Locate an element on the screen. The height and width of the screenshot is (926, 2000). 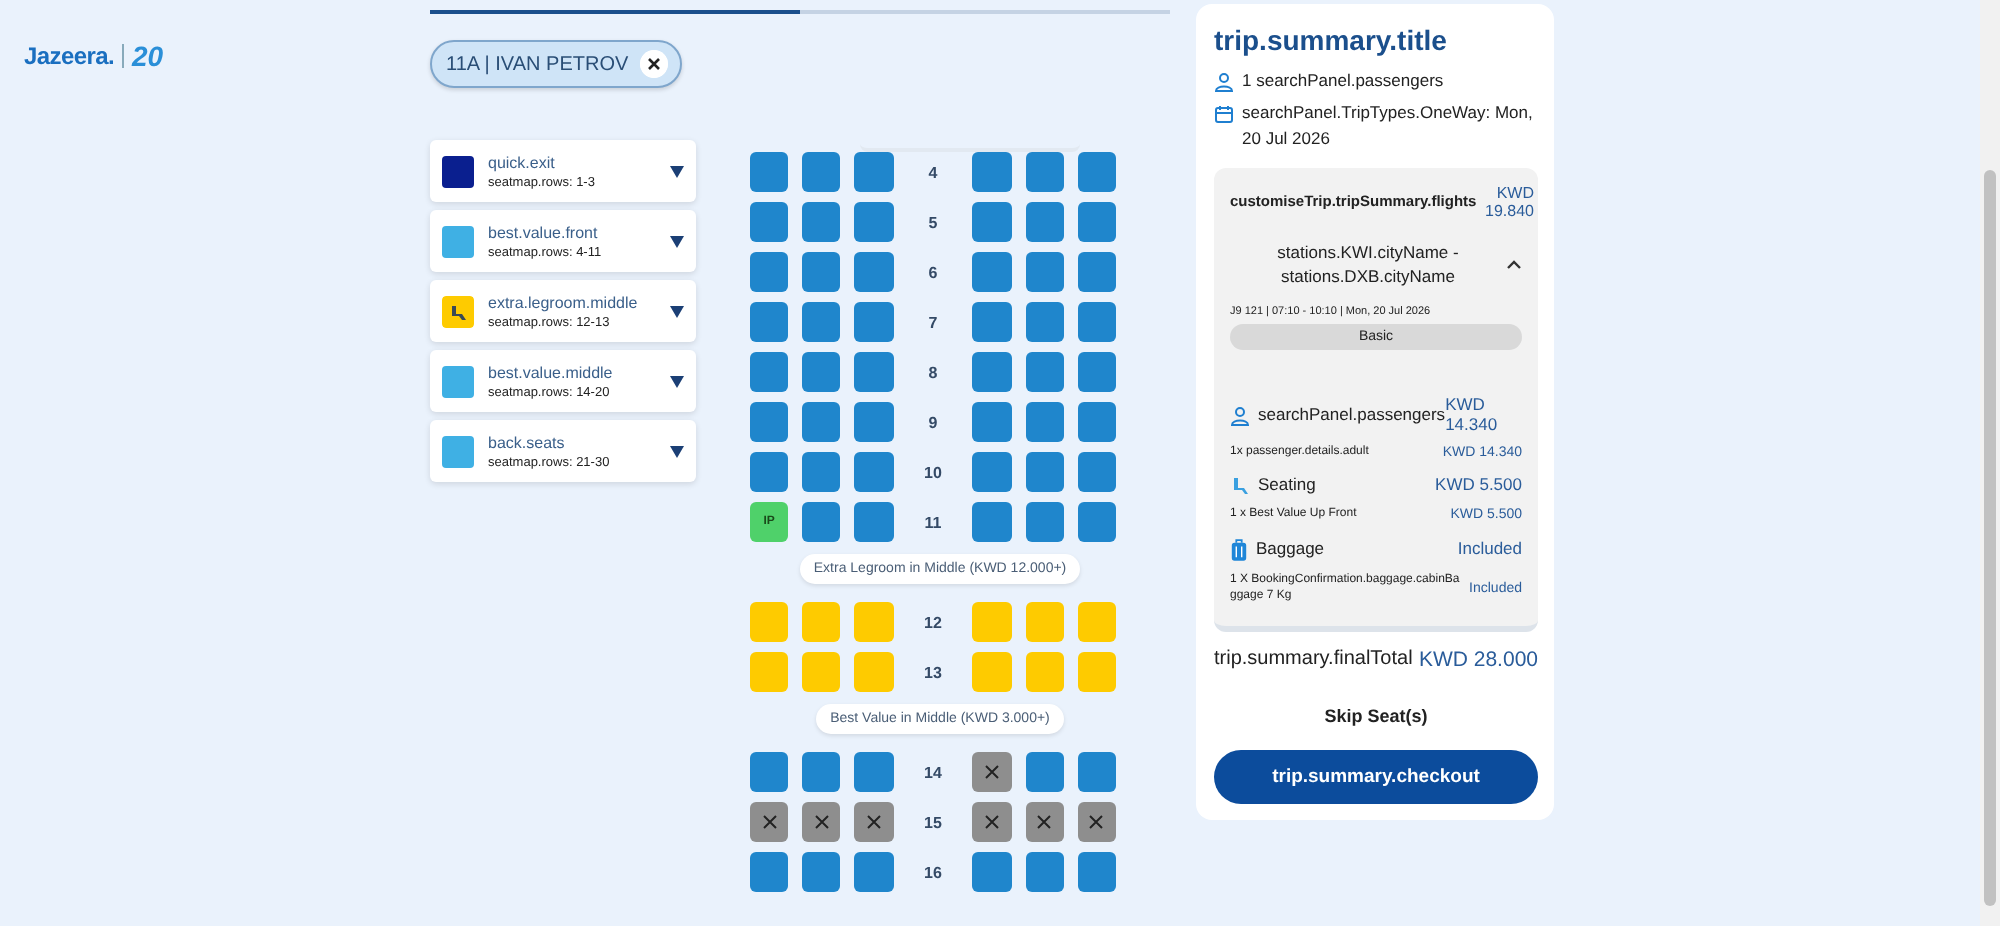
row-number: 14 is located at coordinates (933, 772).